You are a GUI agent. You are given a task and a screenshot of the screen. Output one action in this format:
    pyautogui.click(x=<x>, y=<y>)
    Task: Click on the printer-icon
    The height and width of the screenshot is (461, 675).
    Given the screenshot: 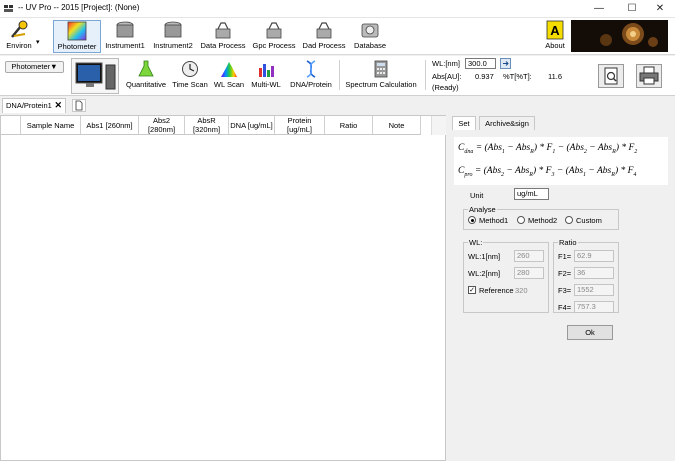 What is the action you would take?
    pyautogui.click(x=649, y=75)
    